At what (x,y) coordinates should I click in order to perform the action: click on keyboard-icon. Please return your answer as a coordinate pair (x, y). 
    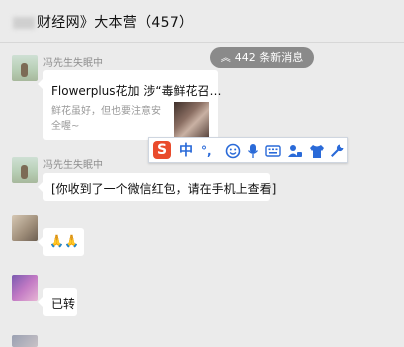
    Looking at the image, I should click on (273, 151).